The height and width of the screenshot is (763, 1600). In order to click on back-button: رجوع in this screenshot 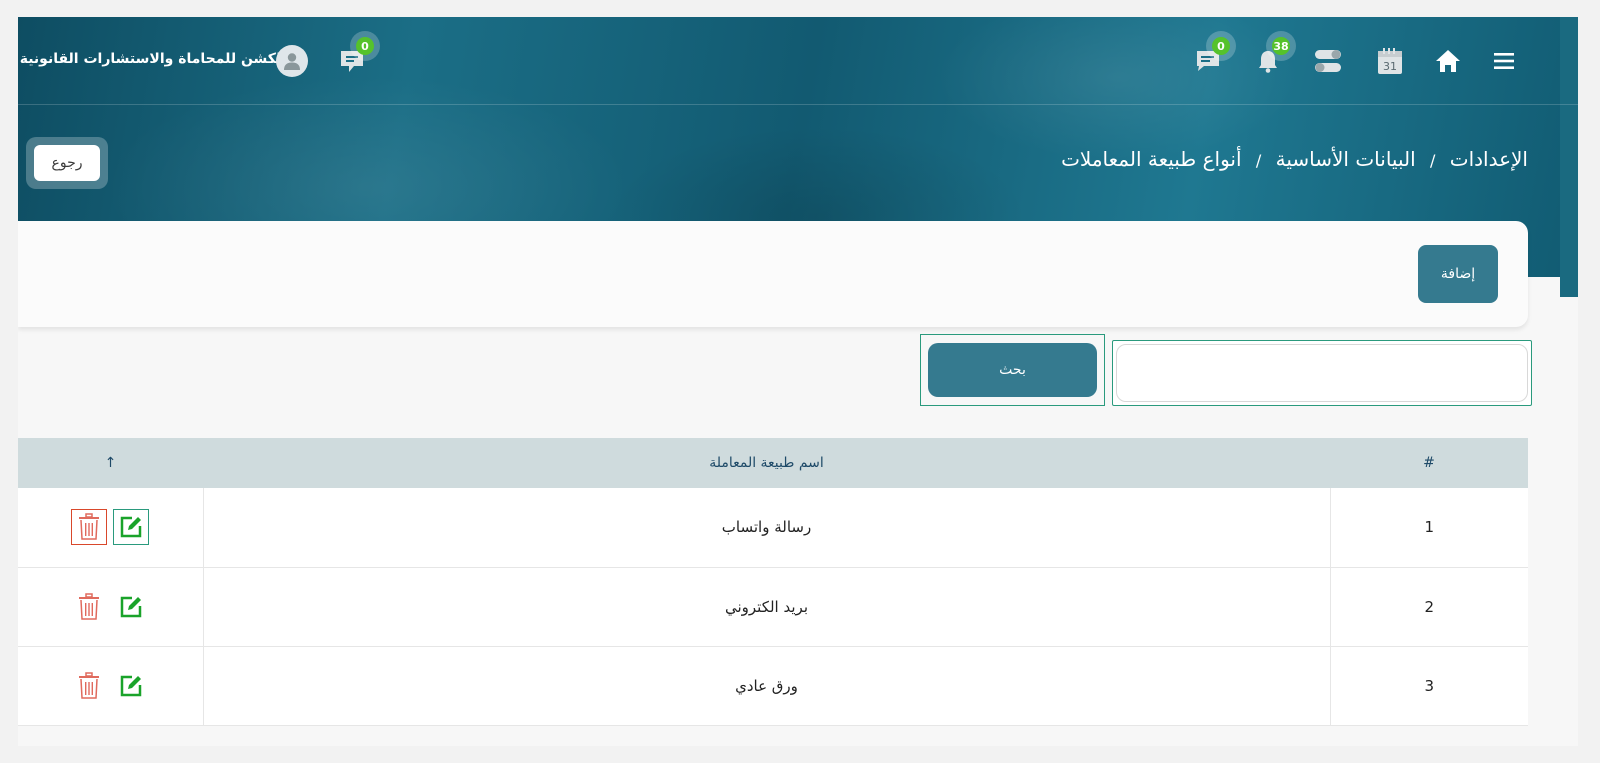, I will do `click(67, 163)`.